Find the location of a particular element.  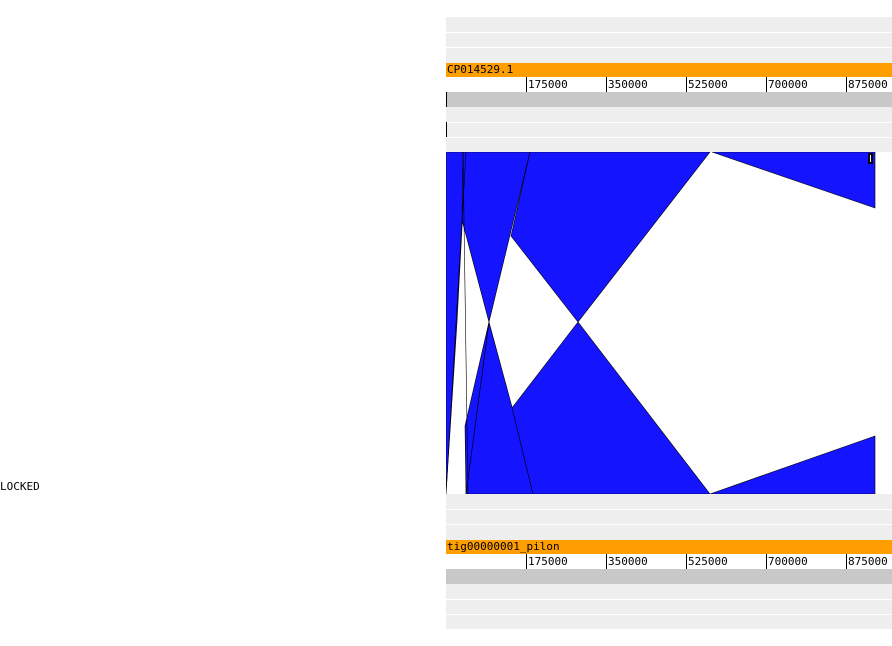

reference-ruler: 175000 350000 525000 700000 875000 is located at coordinates (669, 84).